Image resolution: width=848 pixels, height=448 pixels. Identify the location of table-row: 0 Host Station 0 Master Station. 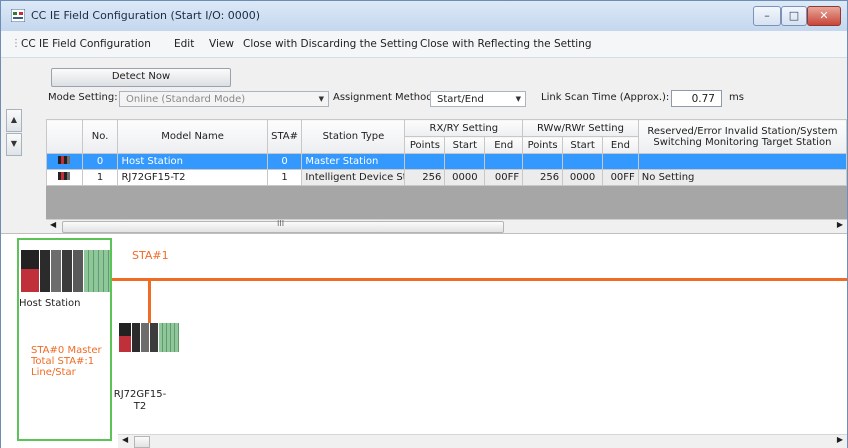
(446, 161).